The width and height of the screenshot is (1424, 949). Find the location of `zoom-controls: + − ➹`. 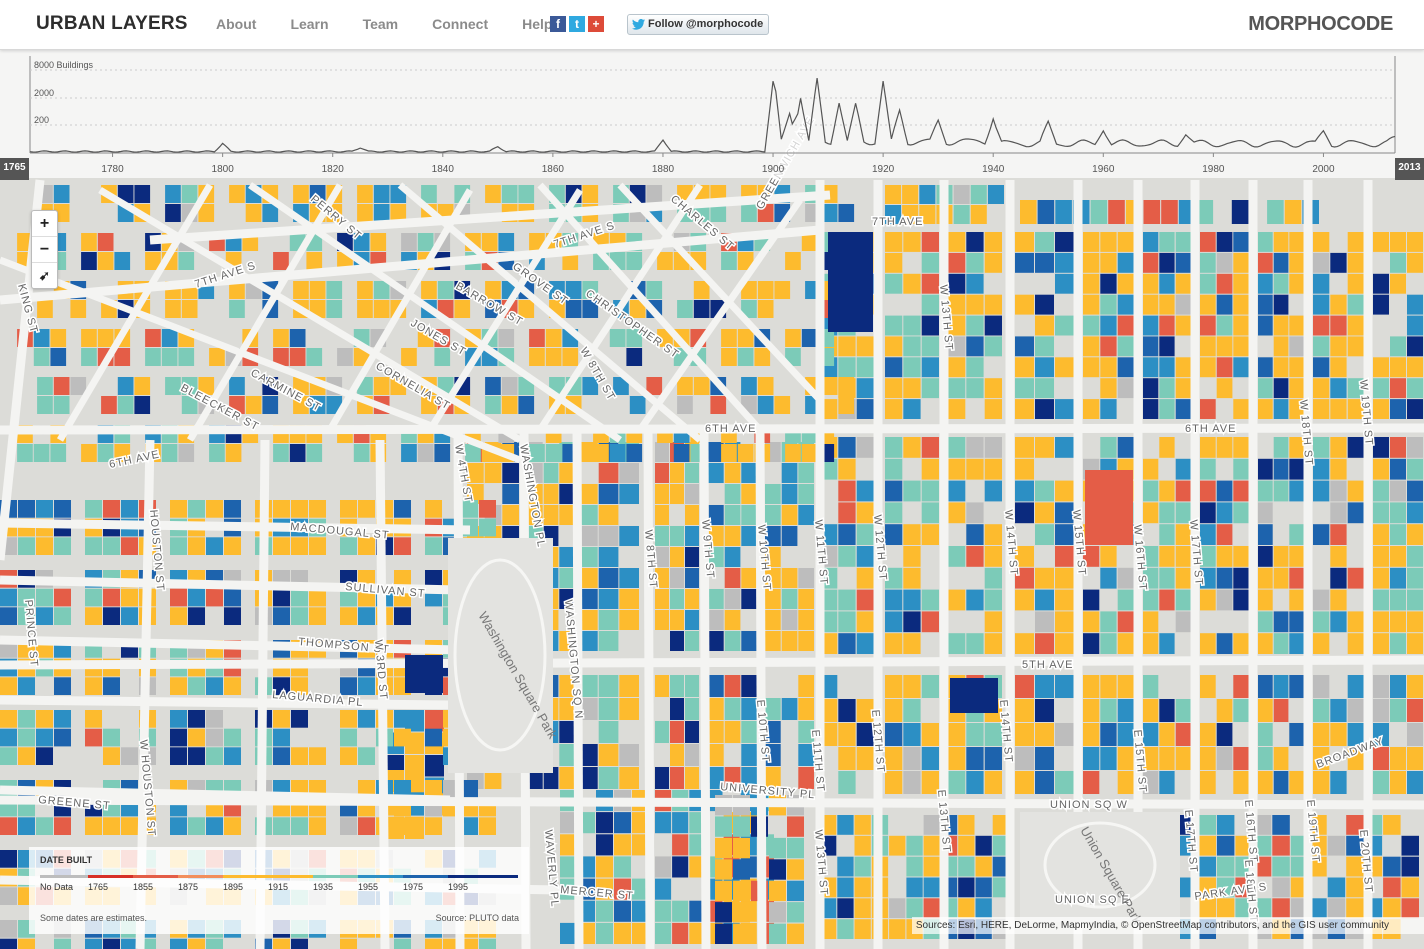

zoom-controls: + − ➹ is located at coordinates (44, 249).